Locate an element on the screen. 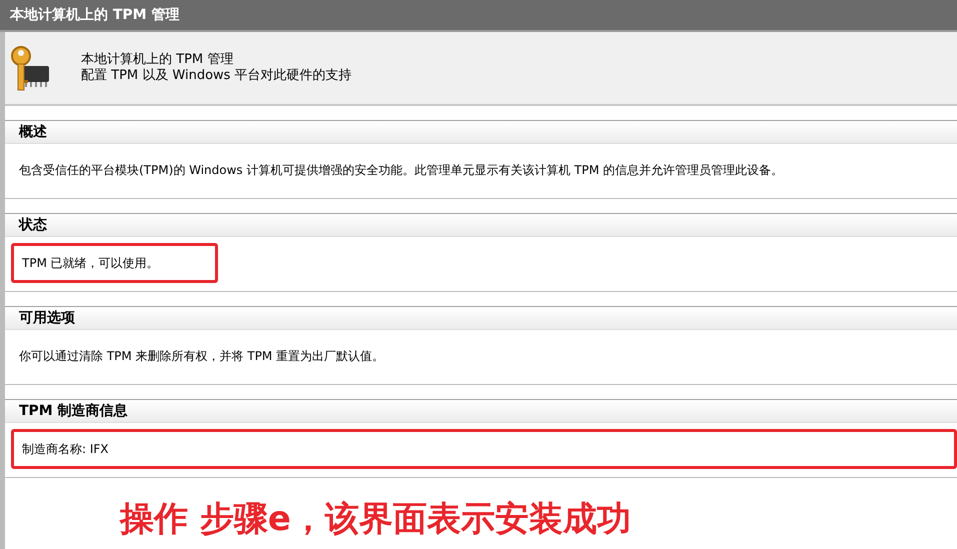  section-title: 概述 is located at coordinates (33, 132).